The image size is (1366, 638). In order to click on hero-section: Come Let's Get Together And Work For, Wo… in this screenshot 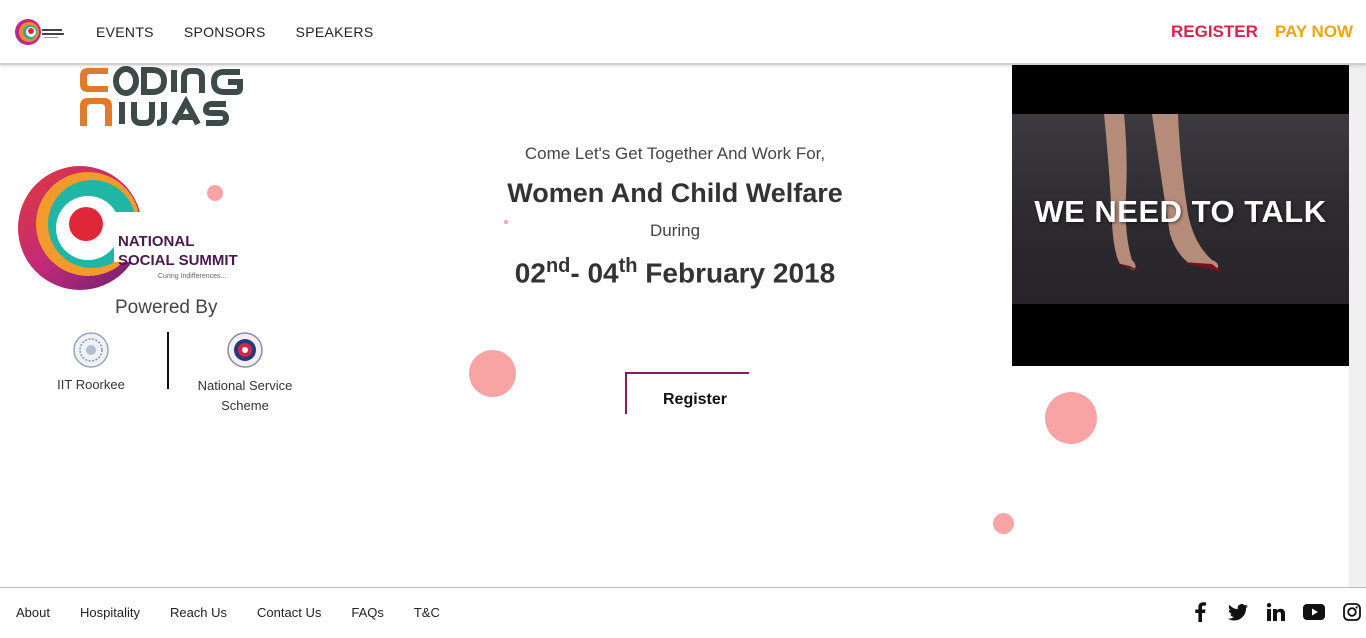, I will do `click(675, 216)`.